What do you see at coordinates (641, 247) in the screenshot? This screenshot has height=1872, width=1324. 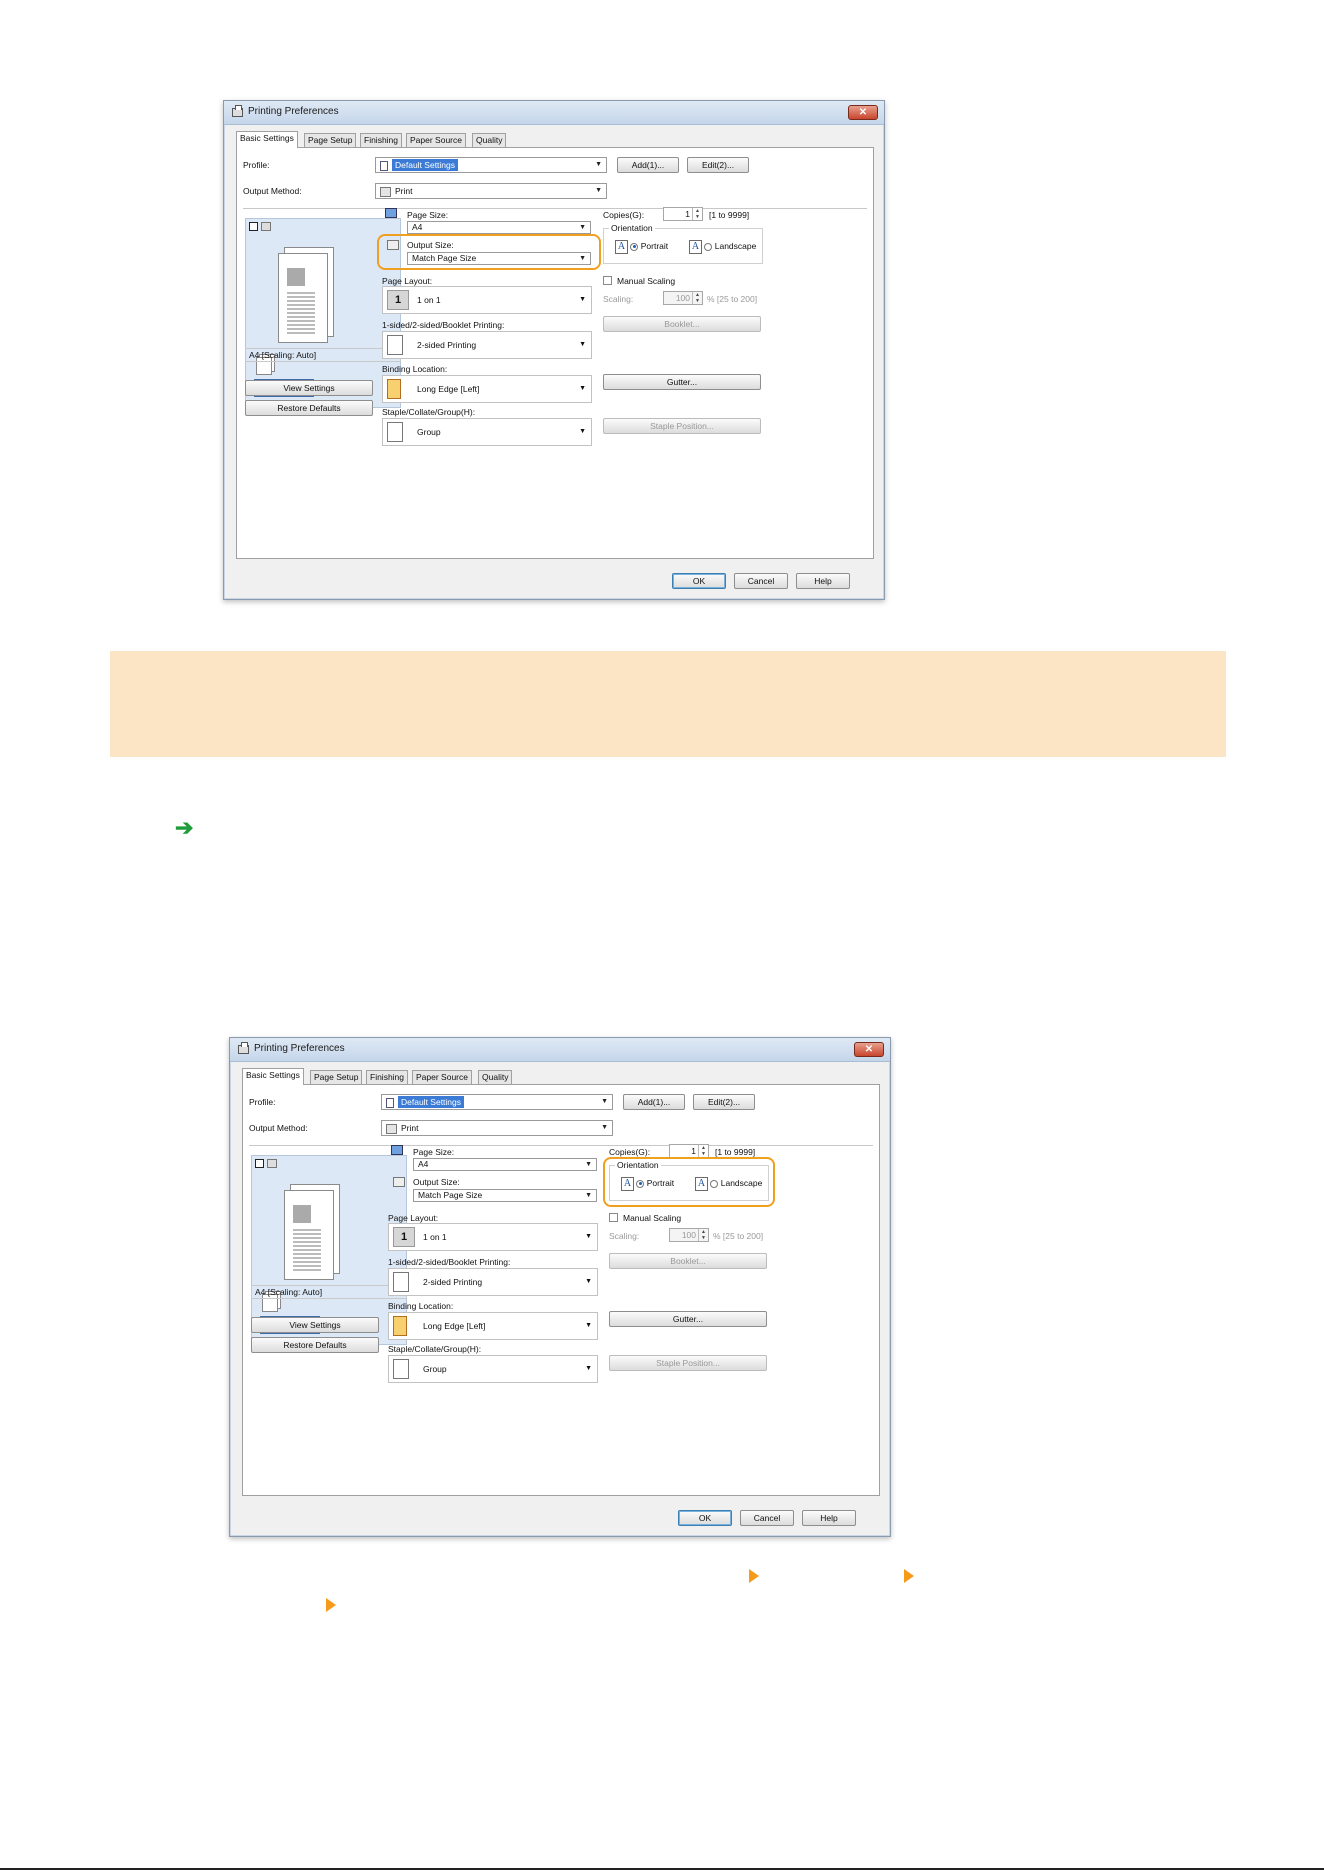 I see `portrait-option: A Portrait` at bounding box center [641, 247].